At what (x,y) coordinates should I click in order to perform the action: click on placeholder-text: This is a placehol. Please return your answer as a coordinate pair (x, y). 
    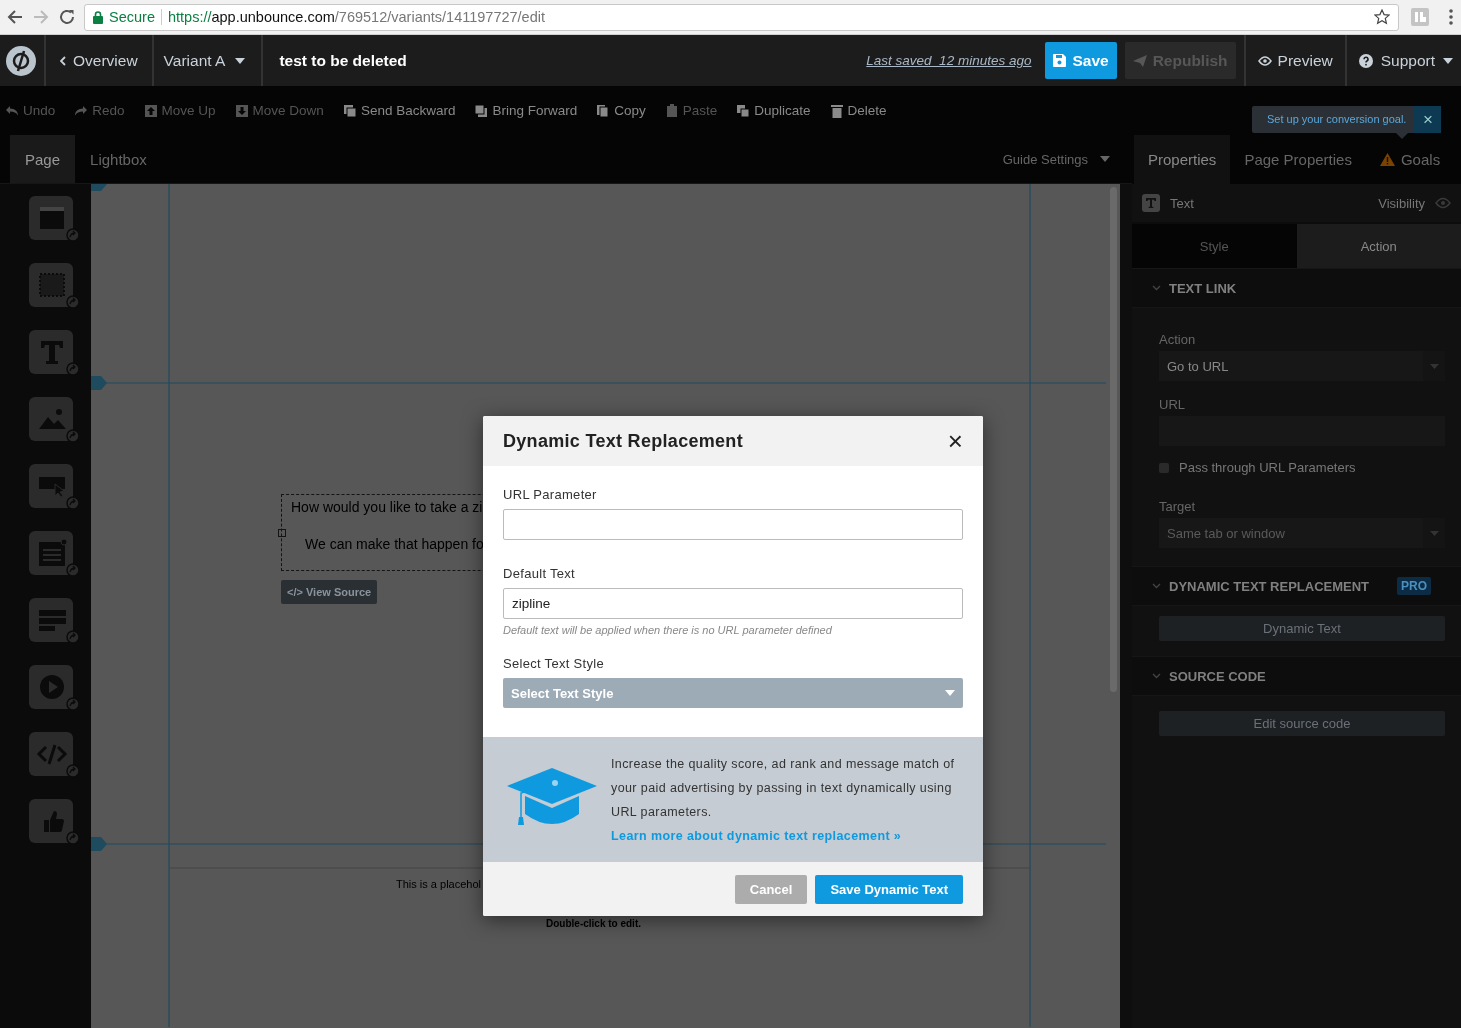
    Looking at the image, I should click on (438, 884).